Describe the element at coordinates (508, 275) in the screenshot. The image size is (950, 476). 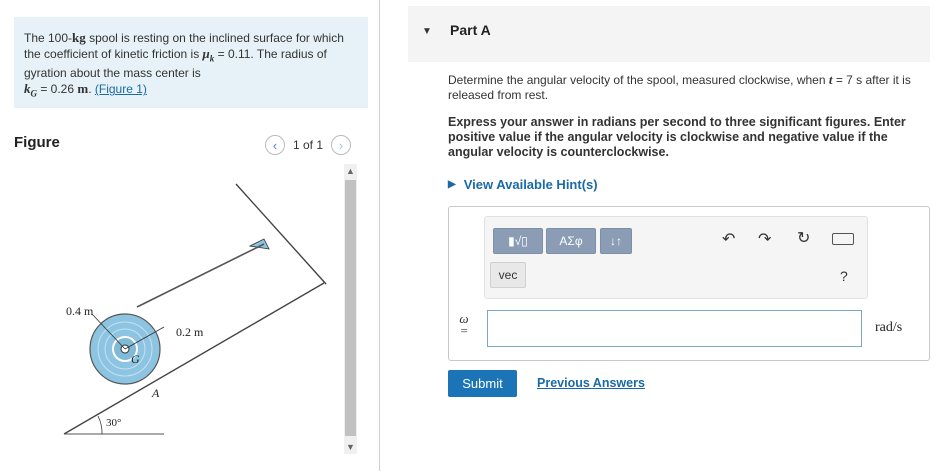
I see `vec-button: vec` at that location.